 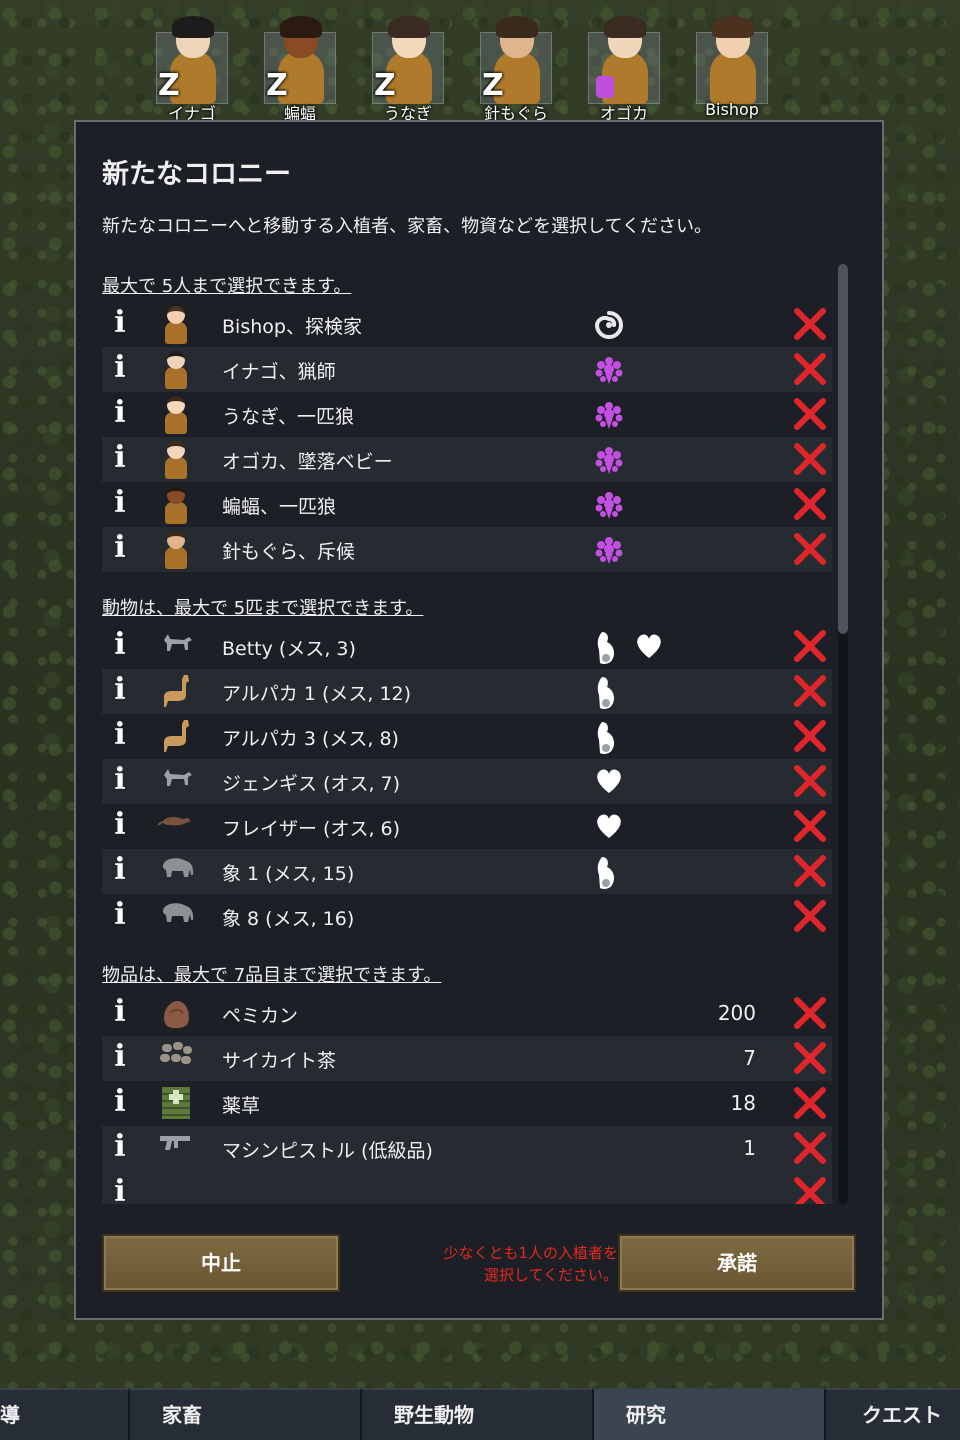 What do you see at coordinates (289, 552) in the screenshot?
I see `colonist-label: 針もぐら、斥候` at bounding box center [289, 552].